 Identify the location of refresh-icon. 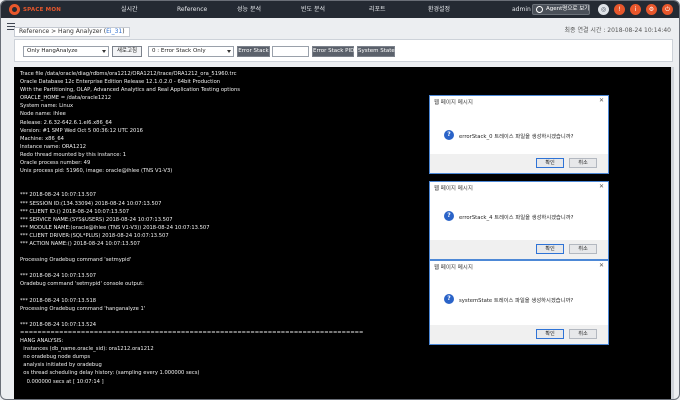
(539, 9).